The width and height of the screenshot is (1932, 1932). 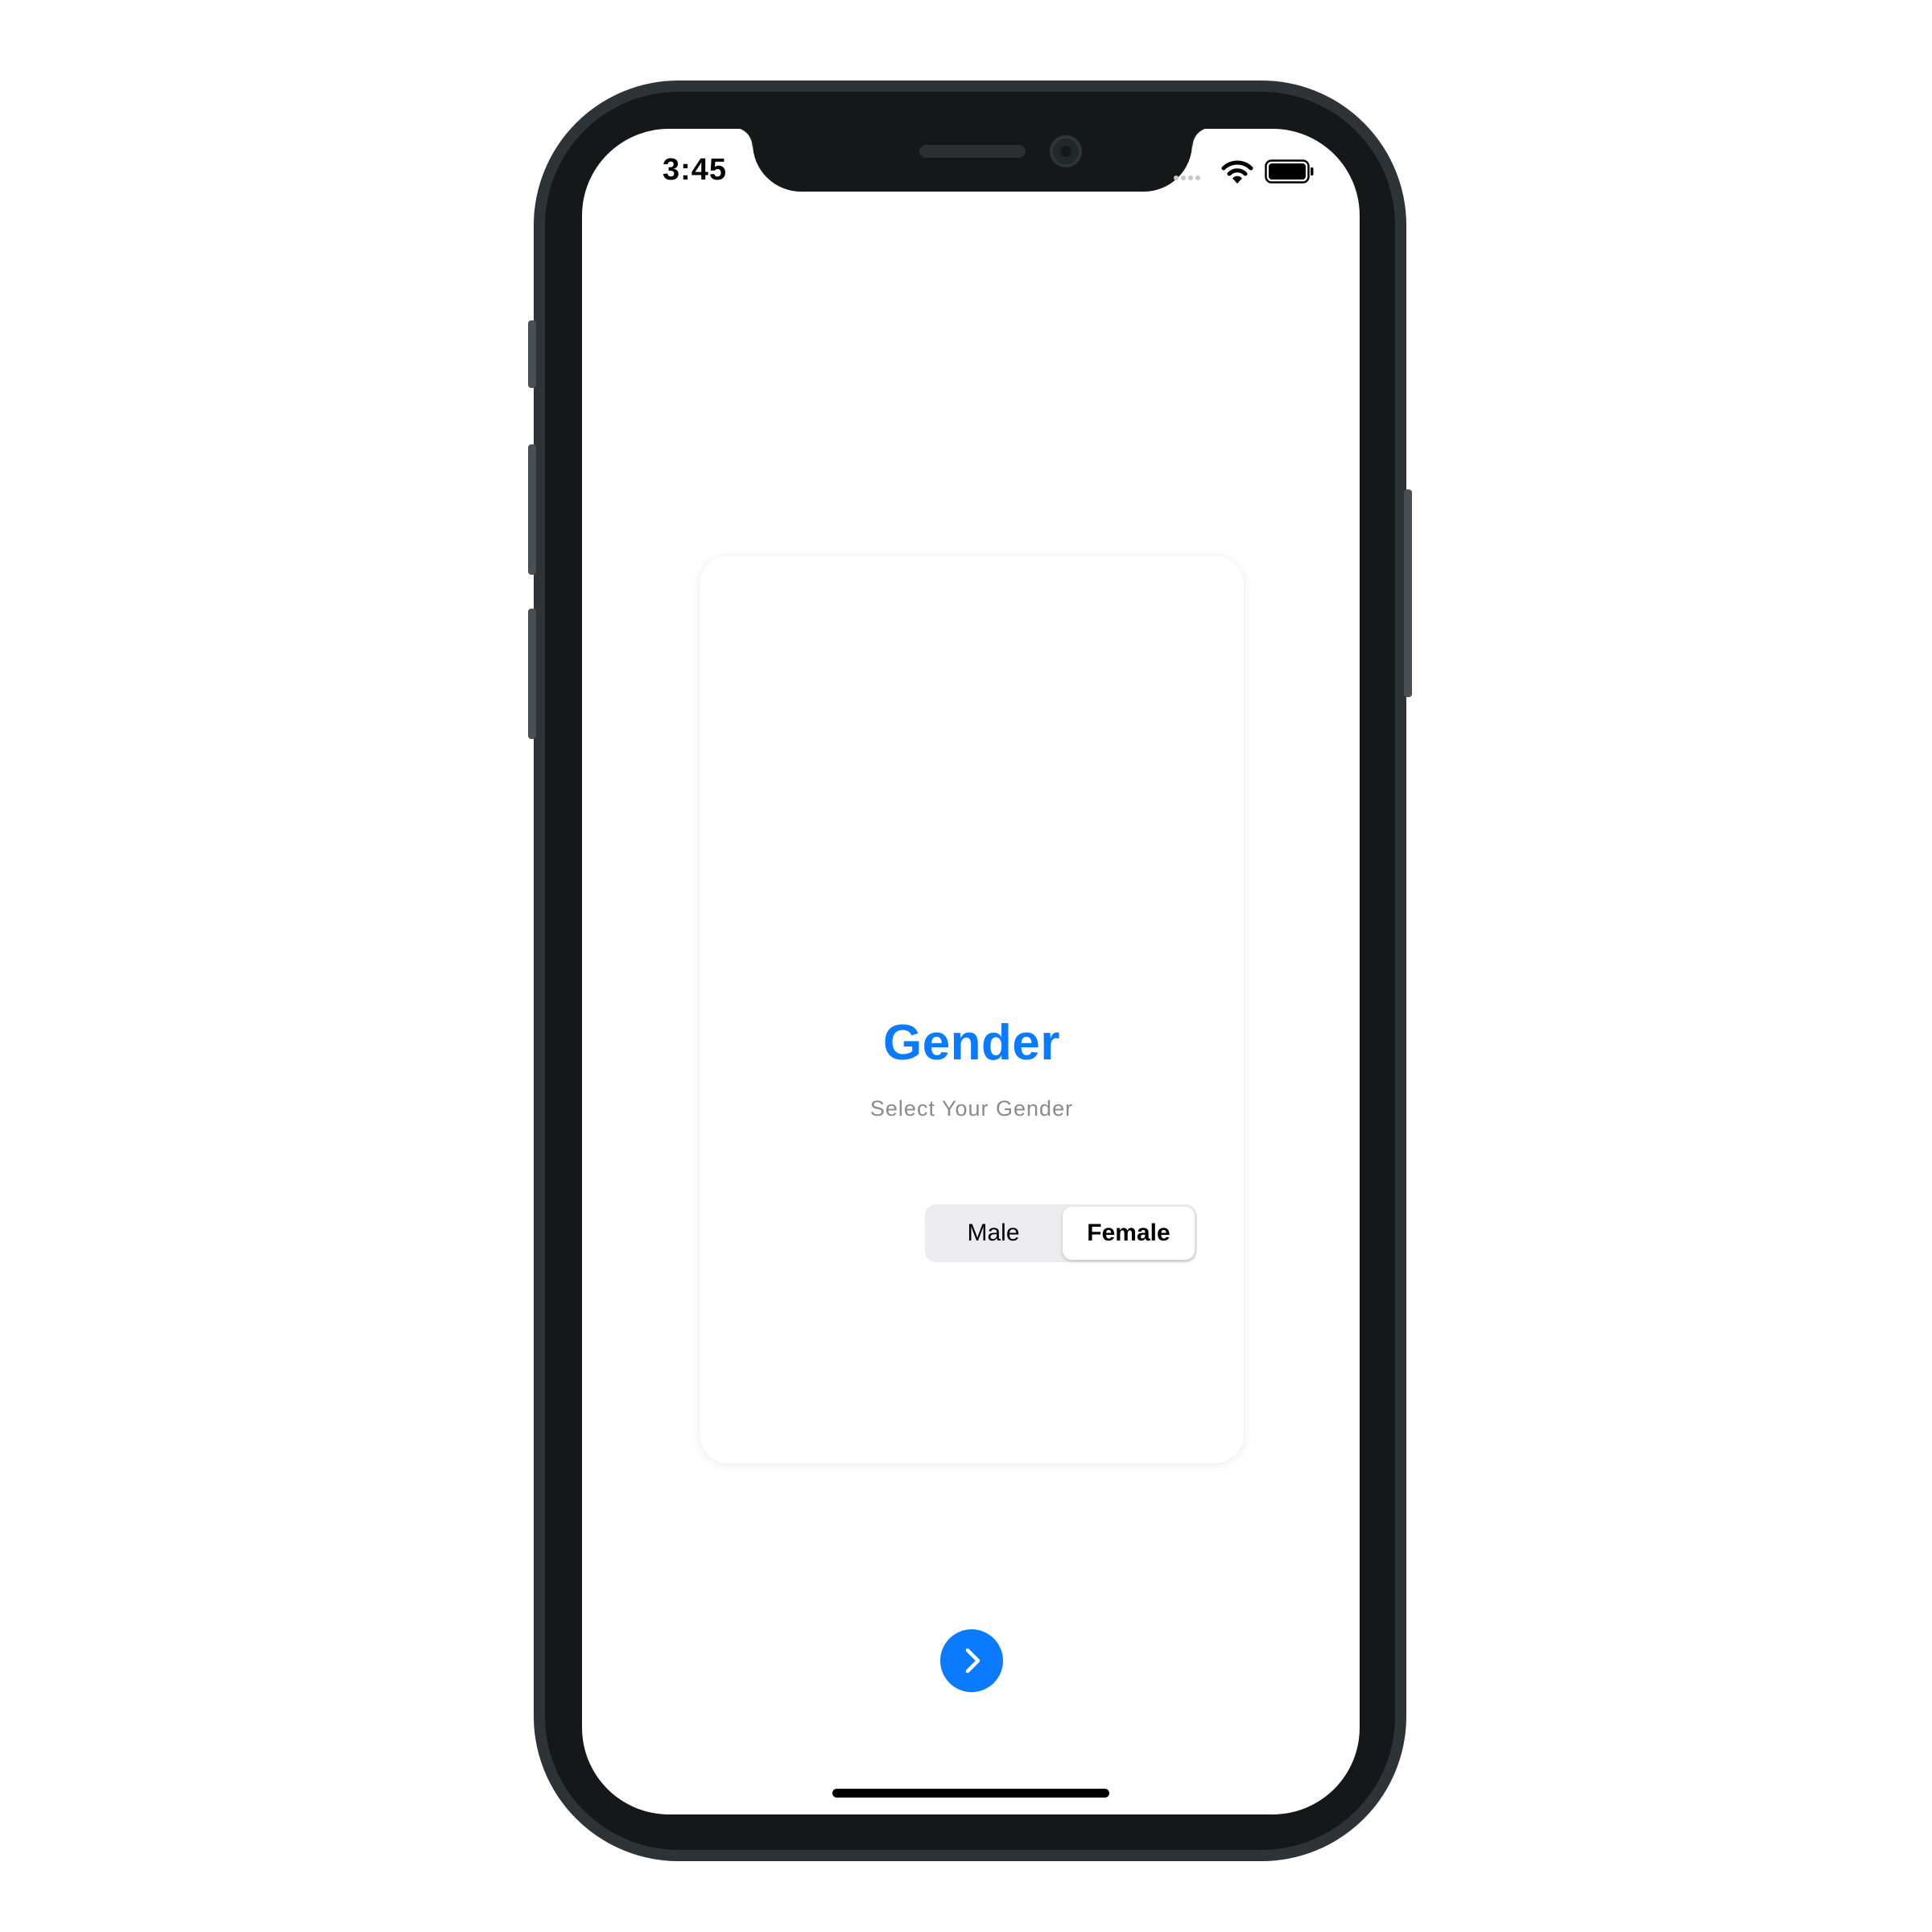 I want to click on power-button, so click(x=1408, y=593).